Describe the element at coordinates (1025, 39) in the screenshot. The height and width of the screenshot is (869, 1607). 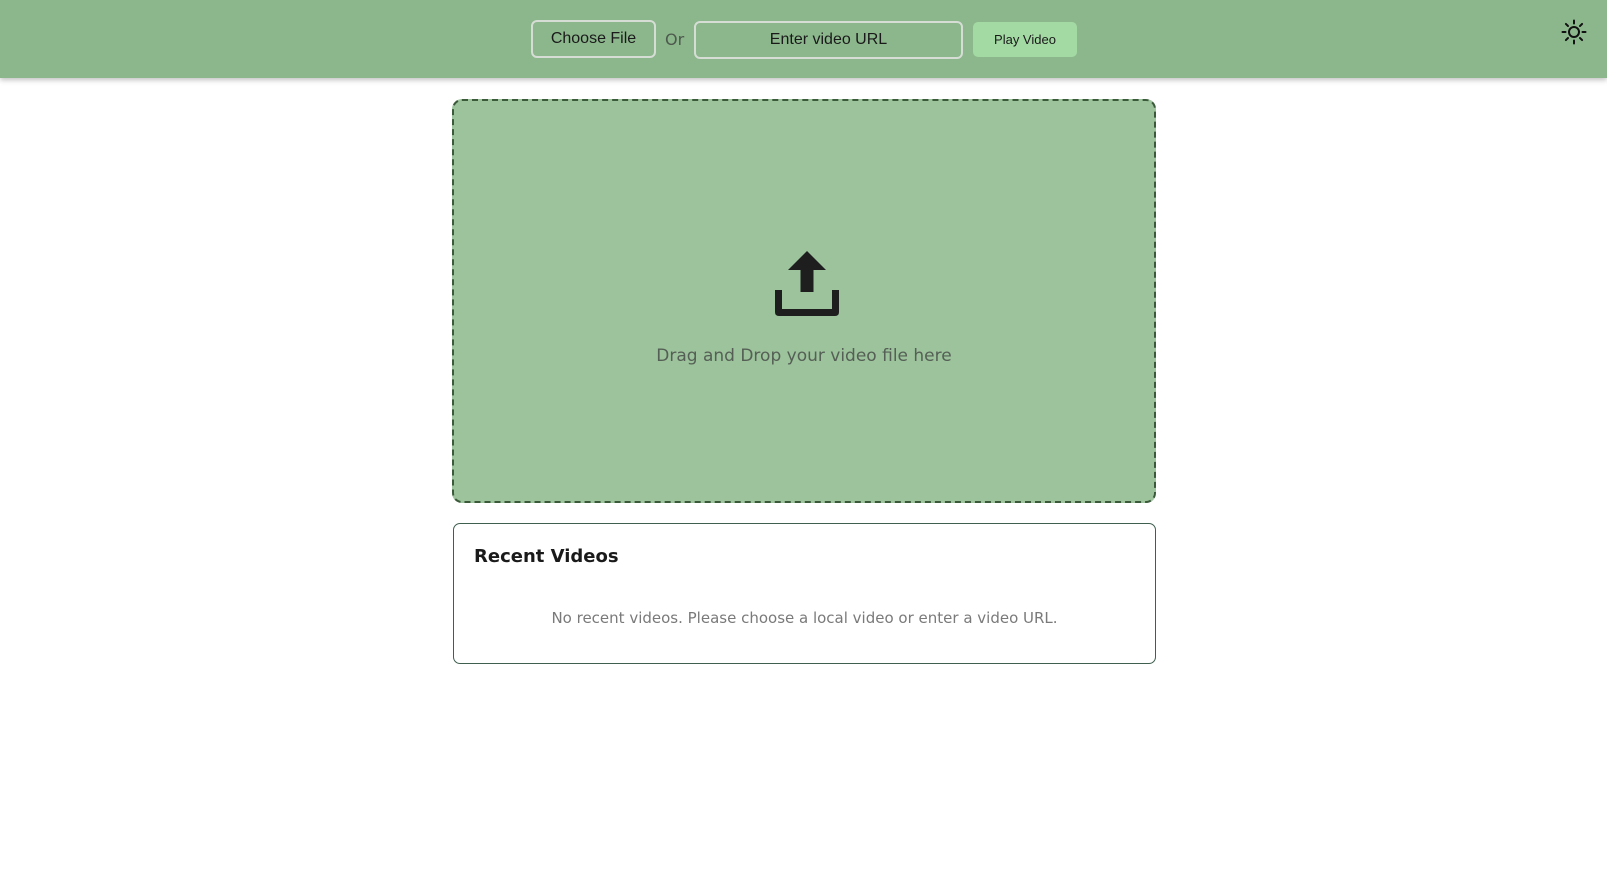
I see `play-video-button: Play Video` at that location.